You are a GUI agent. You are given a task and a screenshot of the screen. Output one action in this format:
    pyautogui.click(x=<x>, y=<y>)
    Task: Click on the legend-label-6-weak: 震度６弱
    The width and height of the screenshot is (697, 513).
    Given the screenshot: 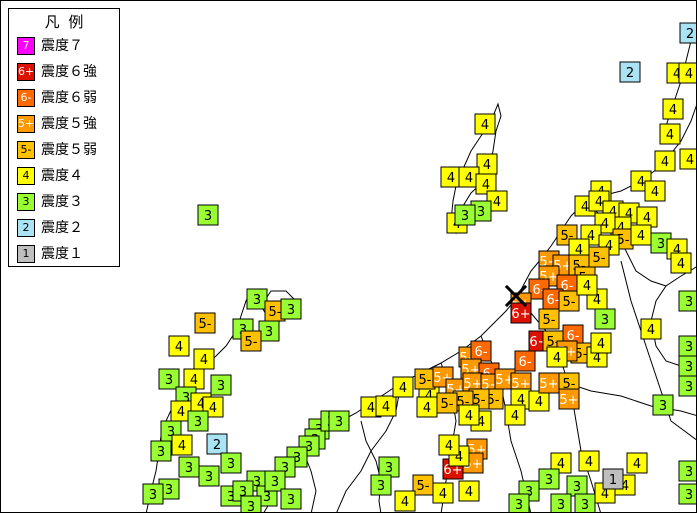 What is the action you would take?
    pyautogui.click(x=69, y=98)
    